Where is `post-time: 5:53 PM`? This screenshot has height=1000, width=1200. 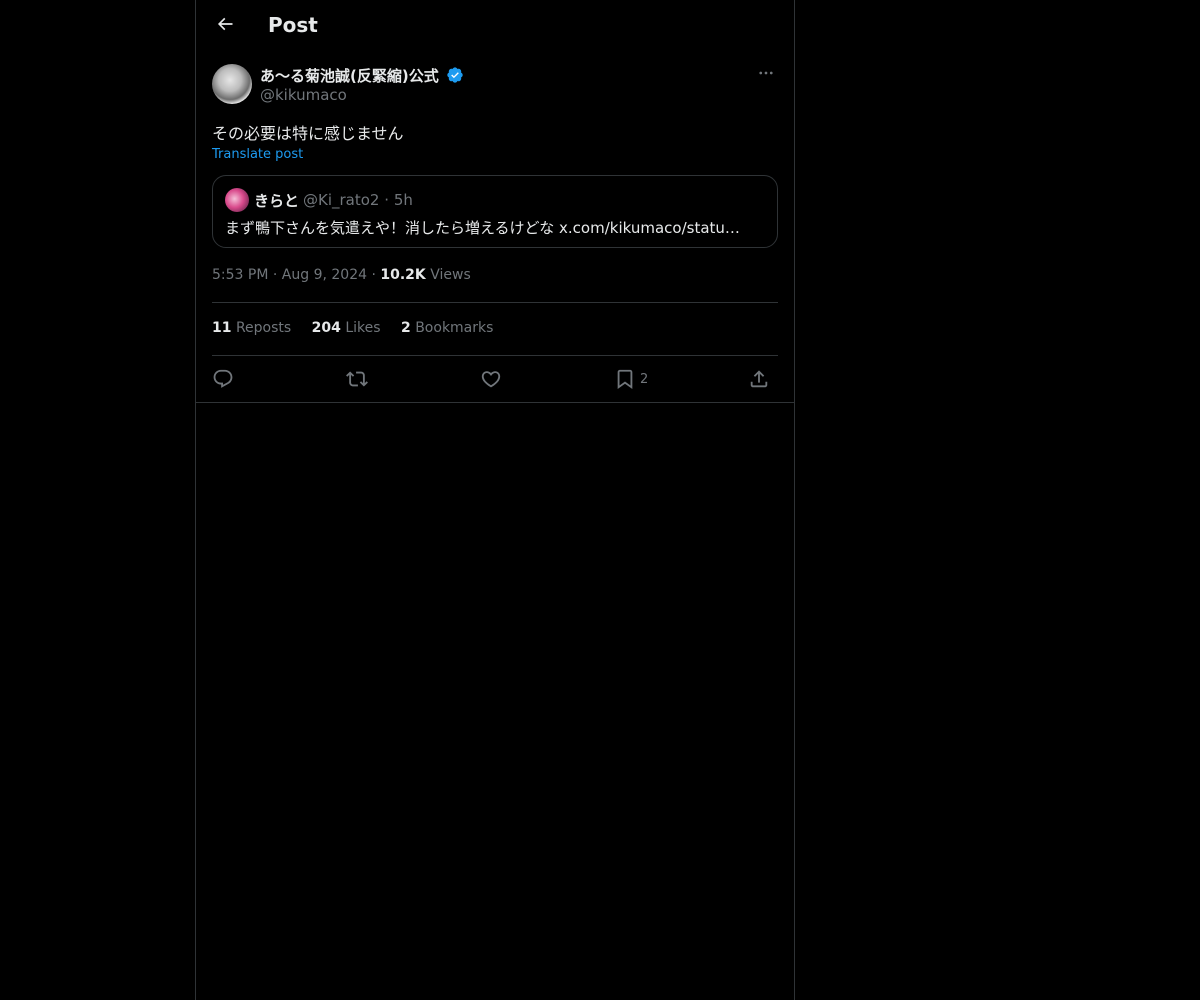 post-time: 5:53 PM is located at coordinates (240, 275).